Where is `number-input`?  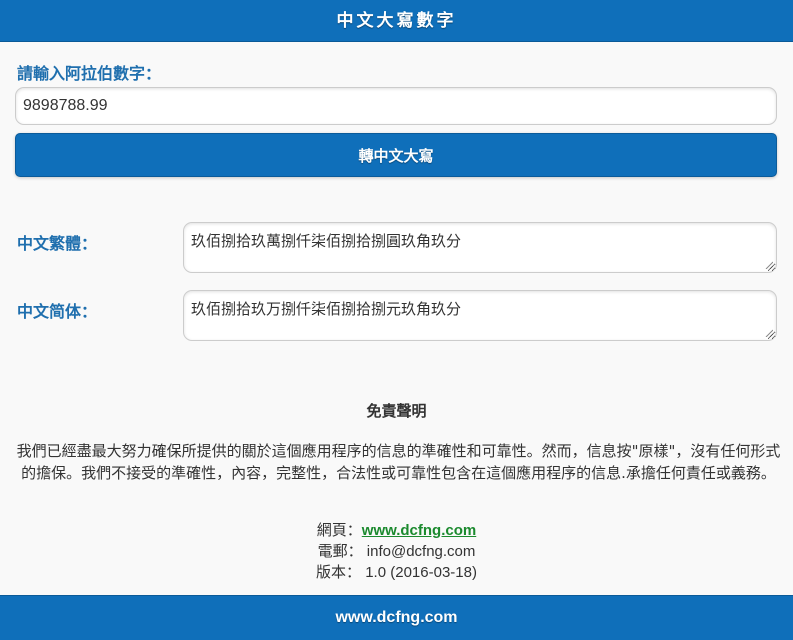
number-input is located at coordinates (396, 106).